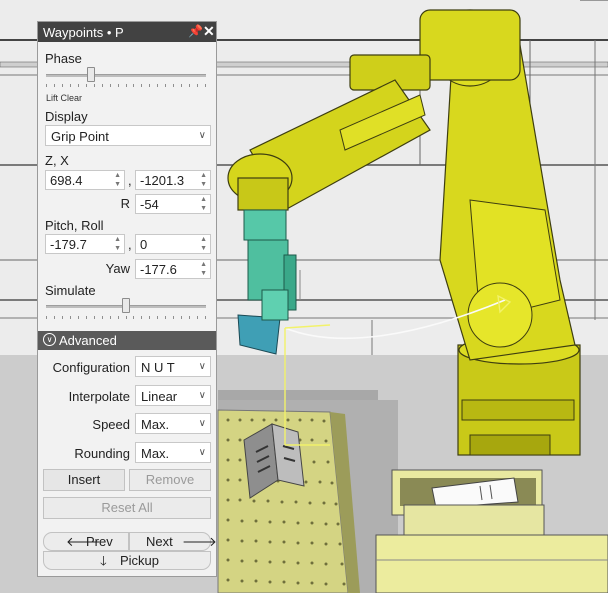 The width and height of the screenshot is (608, 593). What do you see at coordinates (99, 396) in the screenshot?
I see `interpolate-label: Interpolate` at bounding box center [99, 396].